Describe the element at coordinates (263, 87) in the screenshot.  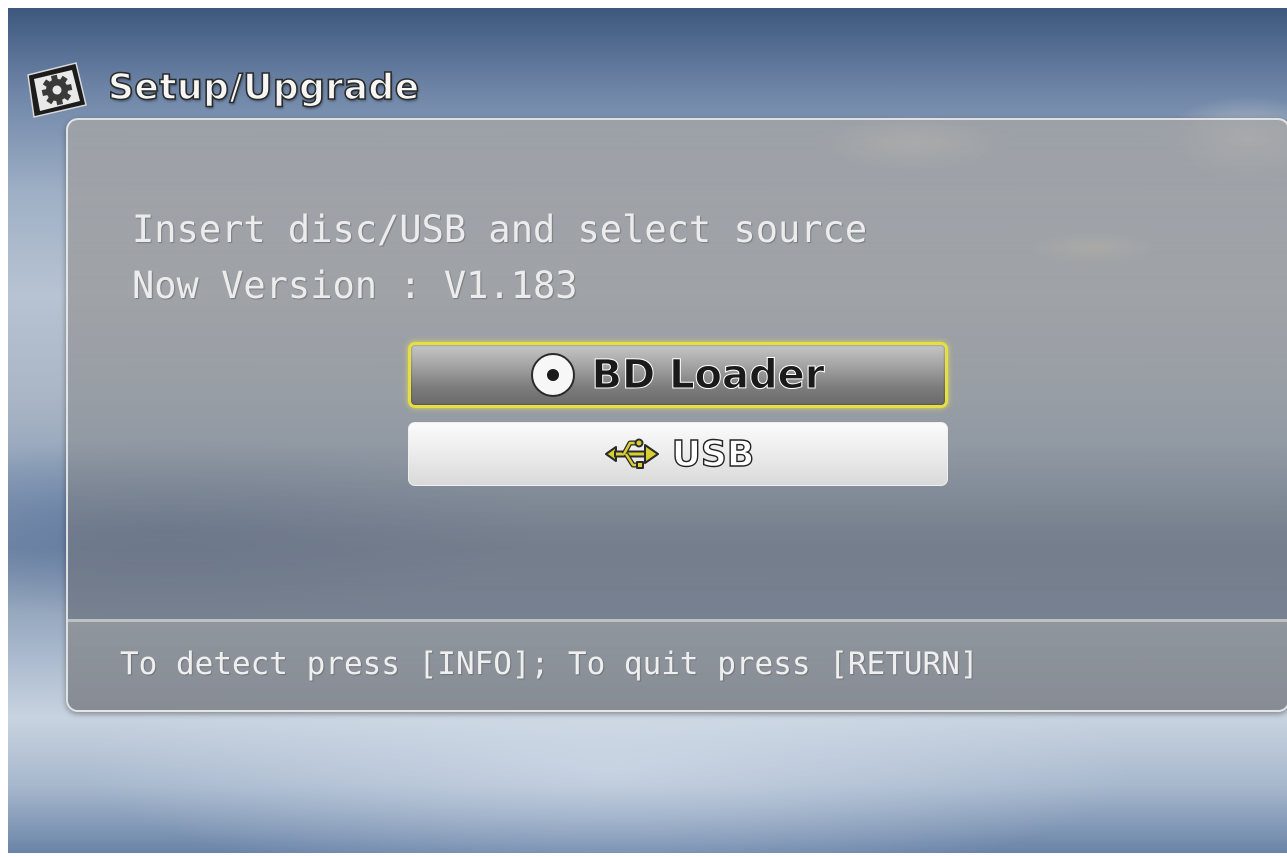
I see `page-title: Setup/Upgrade` at that location.